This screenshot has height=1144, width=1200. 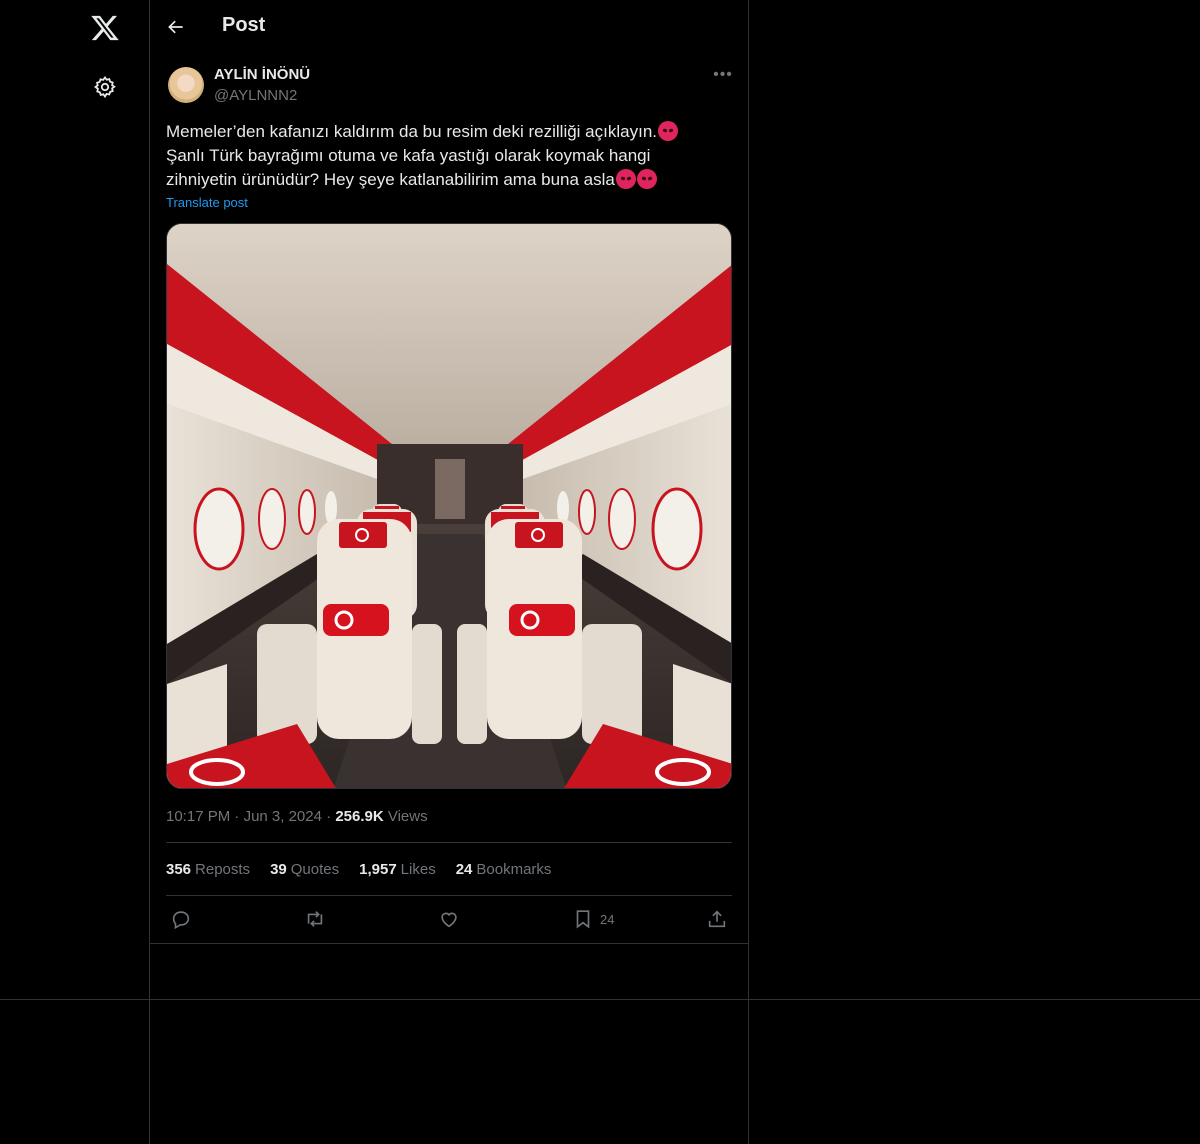 I want to click on post-bottom-divider, so click(x=449, y=943).